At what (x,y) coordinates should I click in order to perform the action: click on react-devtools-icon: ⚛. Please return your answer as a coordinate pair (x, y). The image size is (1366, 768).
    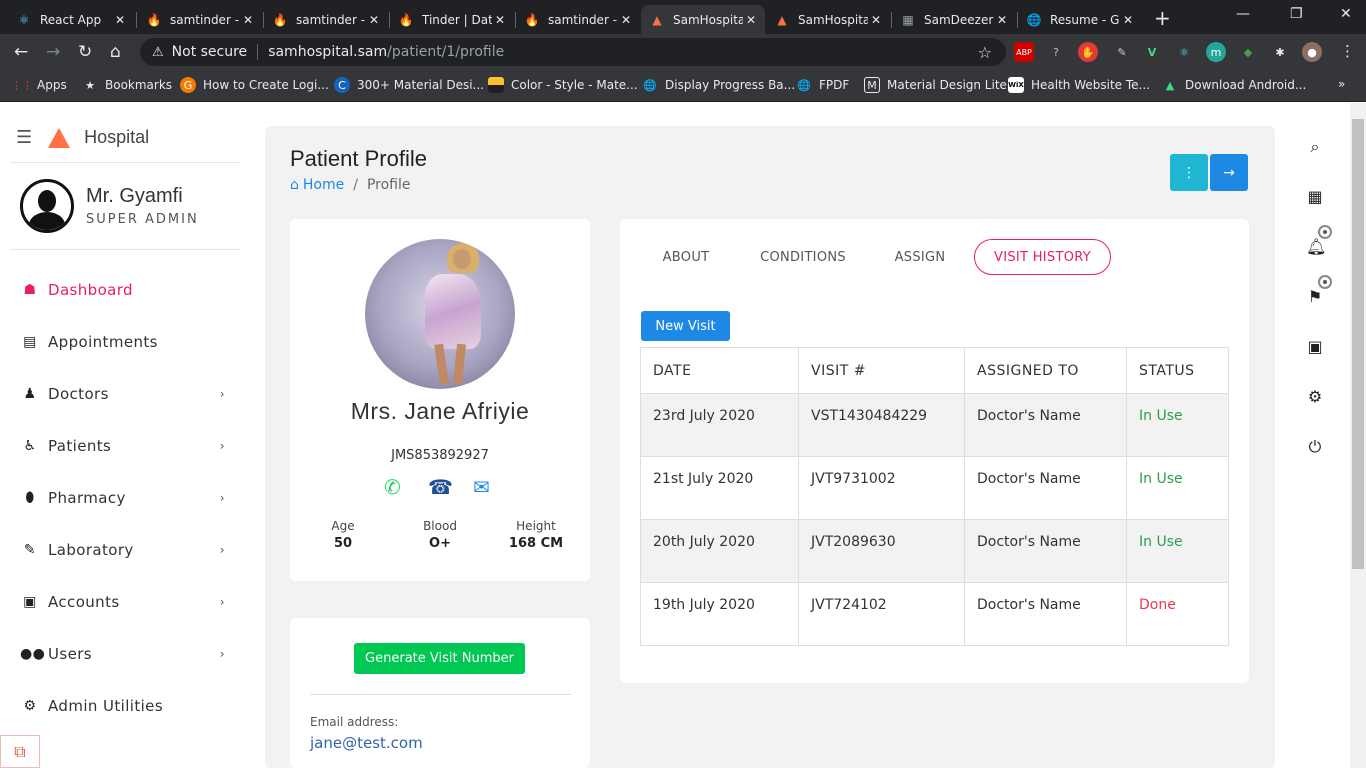
    Looking at the image, I should click on (1184, 52).